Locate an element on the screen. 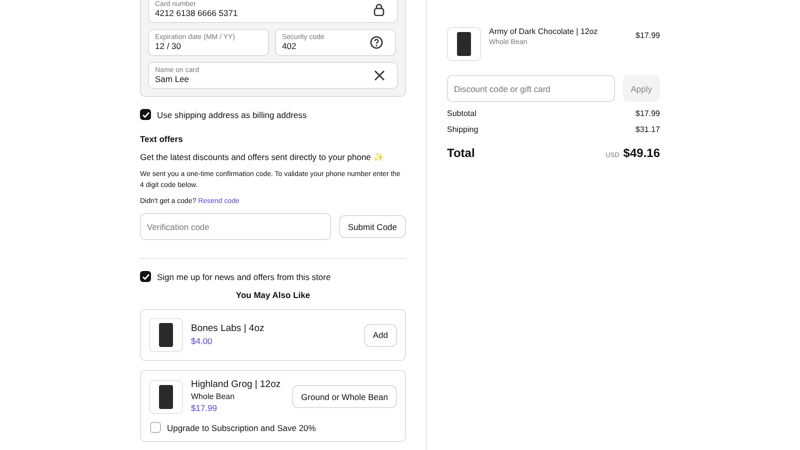 The image size is (800, 450). summary-label: Shipping is located at coordinates (462, 129).